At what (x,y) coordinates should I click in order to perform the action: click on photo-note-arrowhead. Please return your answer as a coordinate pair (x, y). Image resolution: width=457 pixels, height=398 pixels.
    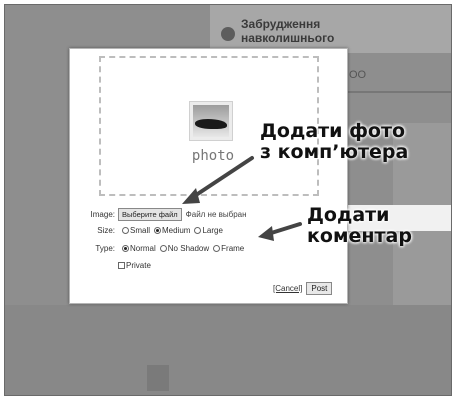
    Looking at the image, I should click on (191, 196).